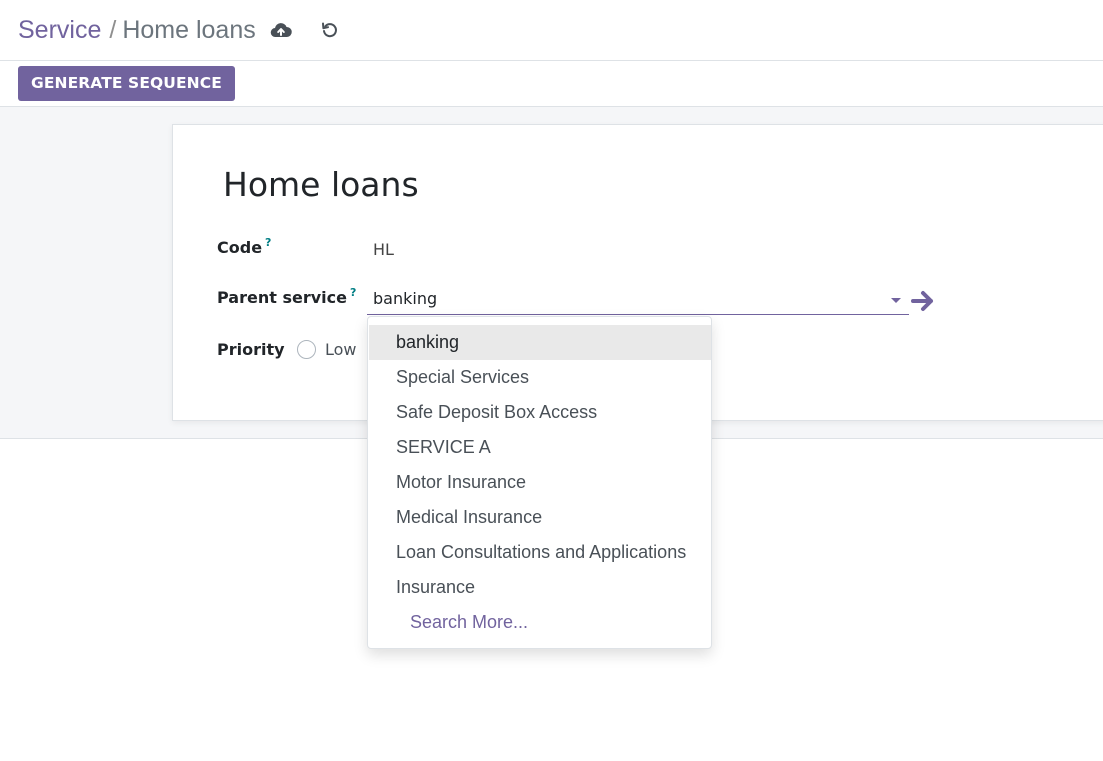  I want to click on code-value: HL, so click(383, 249).